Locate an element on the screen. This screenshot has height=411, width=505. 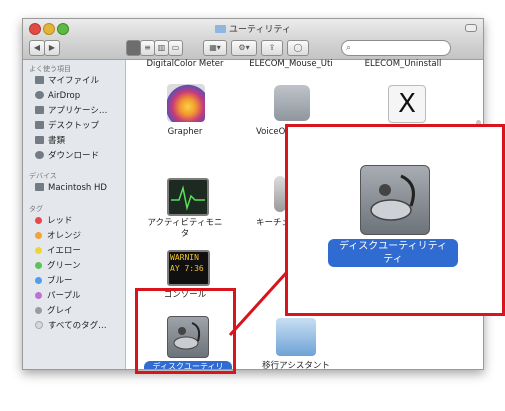
file-label: ELECOM_Mouse_Uti is located at coordinates (291, 64).